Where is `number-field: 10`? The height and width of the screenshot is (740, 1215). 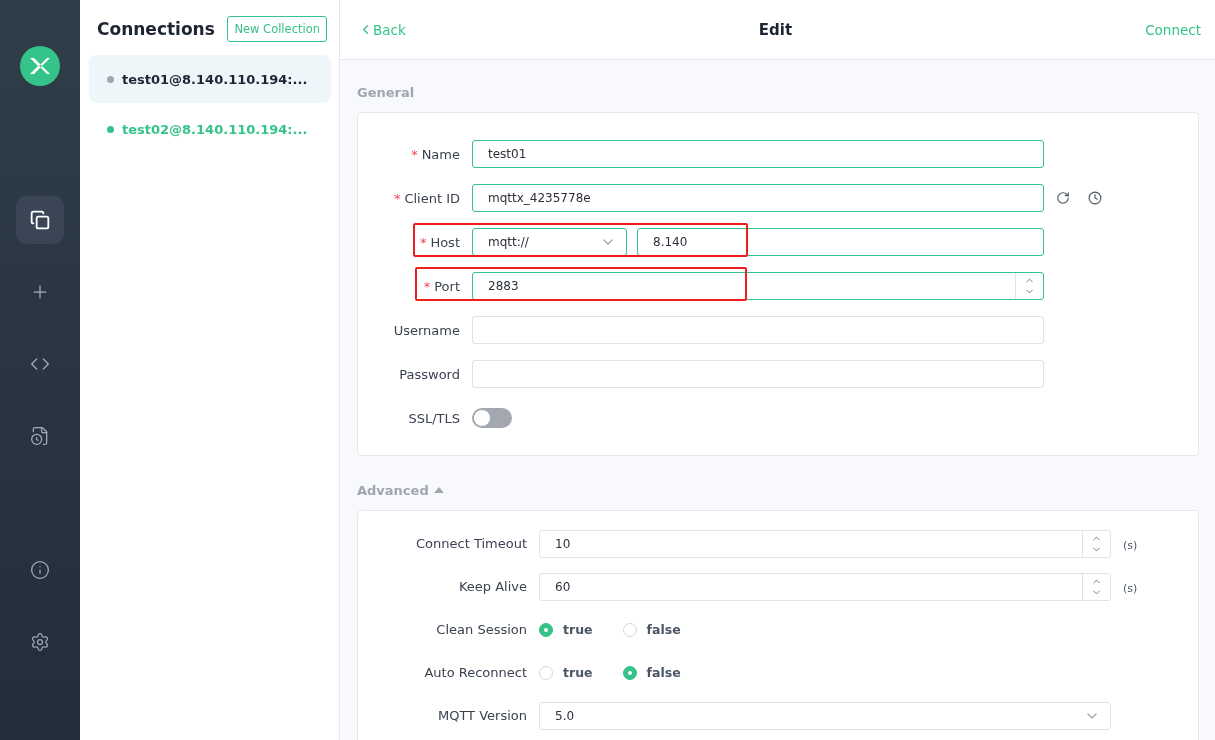 number-field: 10 is located at coordinates (825, 543).